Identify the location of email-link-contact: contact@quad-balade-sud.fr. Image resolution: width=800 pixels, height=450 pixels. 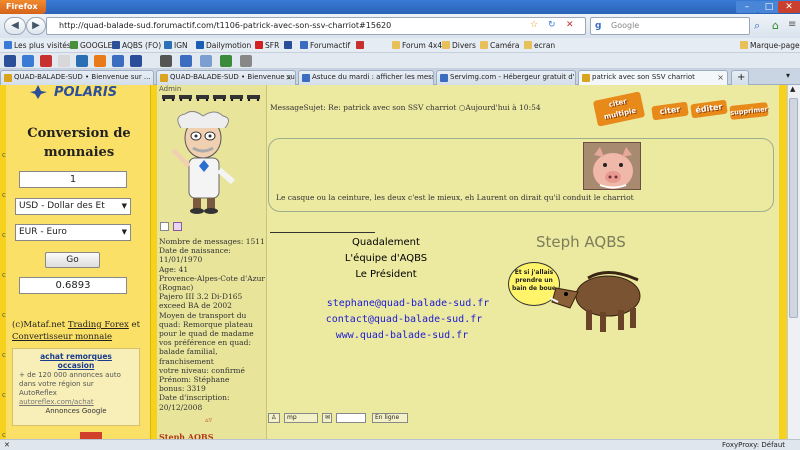
(404, 319).